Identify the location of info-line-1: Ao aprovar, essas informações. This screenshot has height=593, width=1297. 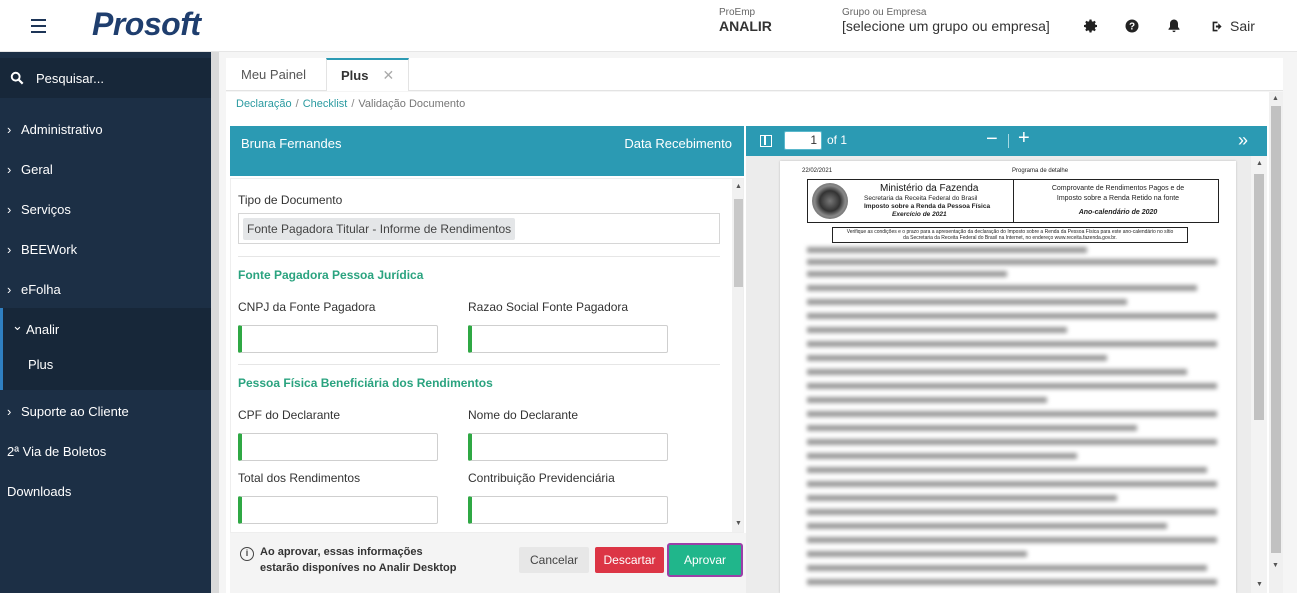
(341, 552).